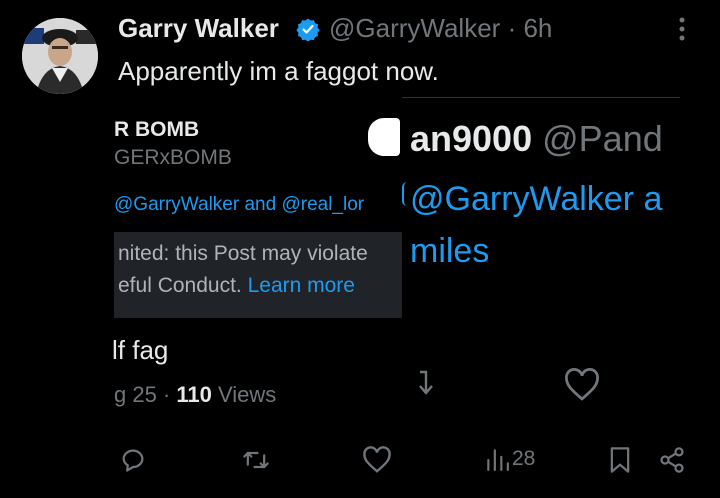  I want to click on quoted-right-name: an9000, so click(471, 138).